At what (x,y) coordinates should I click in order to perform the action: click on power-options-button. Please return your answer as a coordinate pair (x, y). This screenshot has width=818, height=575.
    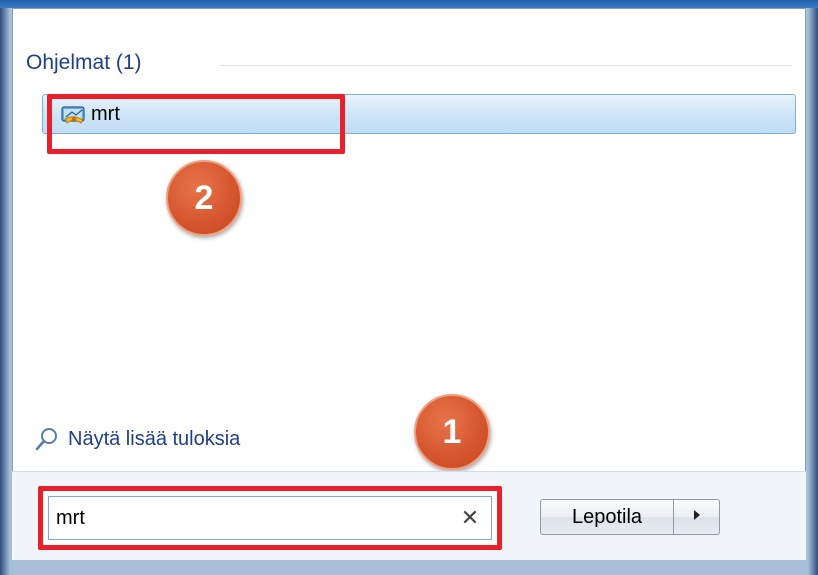
    Looking at the image, I should click on (697, 517).